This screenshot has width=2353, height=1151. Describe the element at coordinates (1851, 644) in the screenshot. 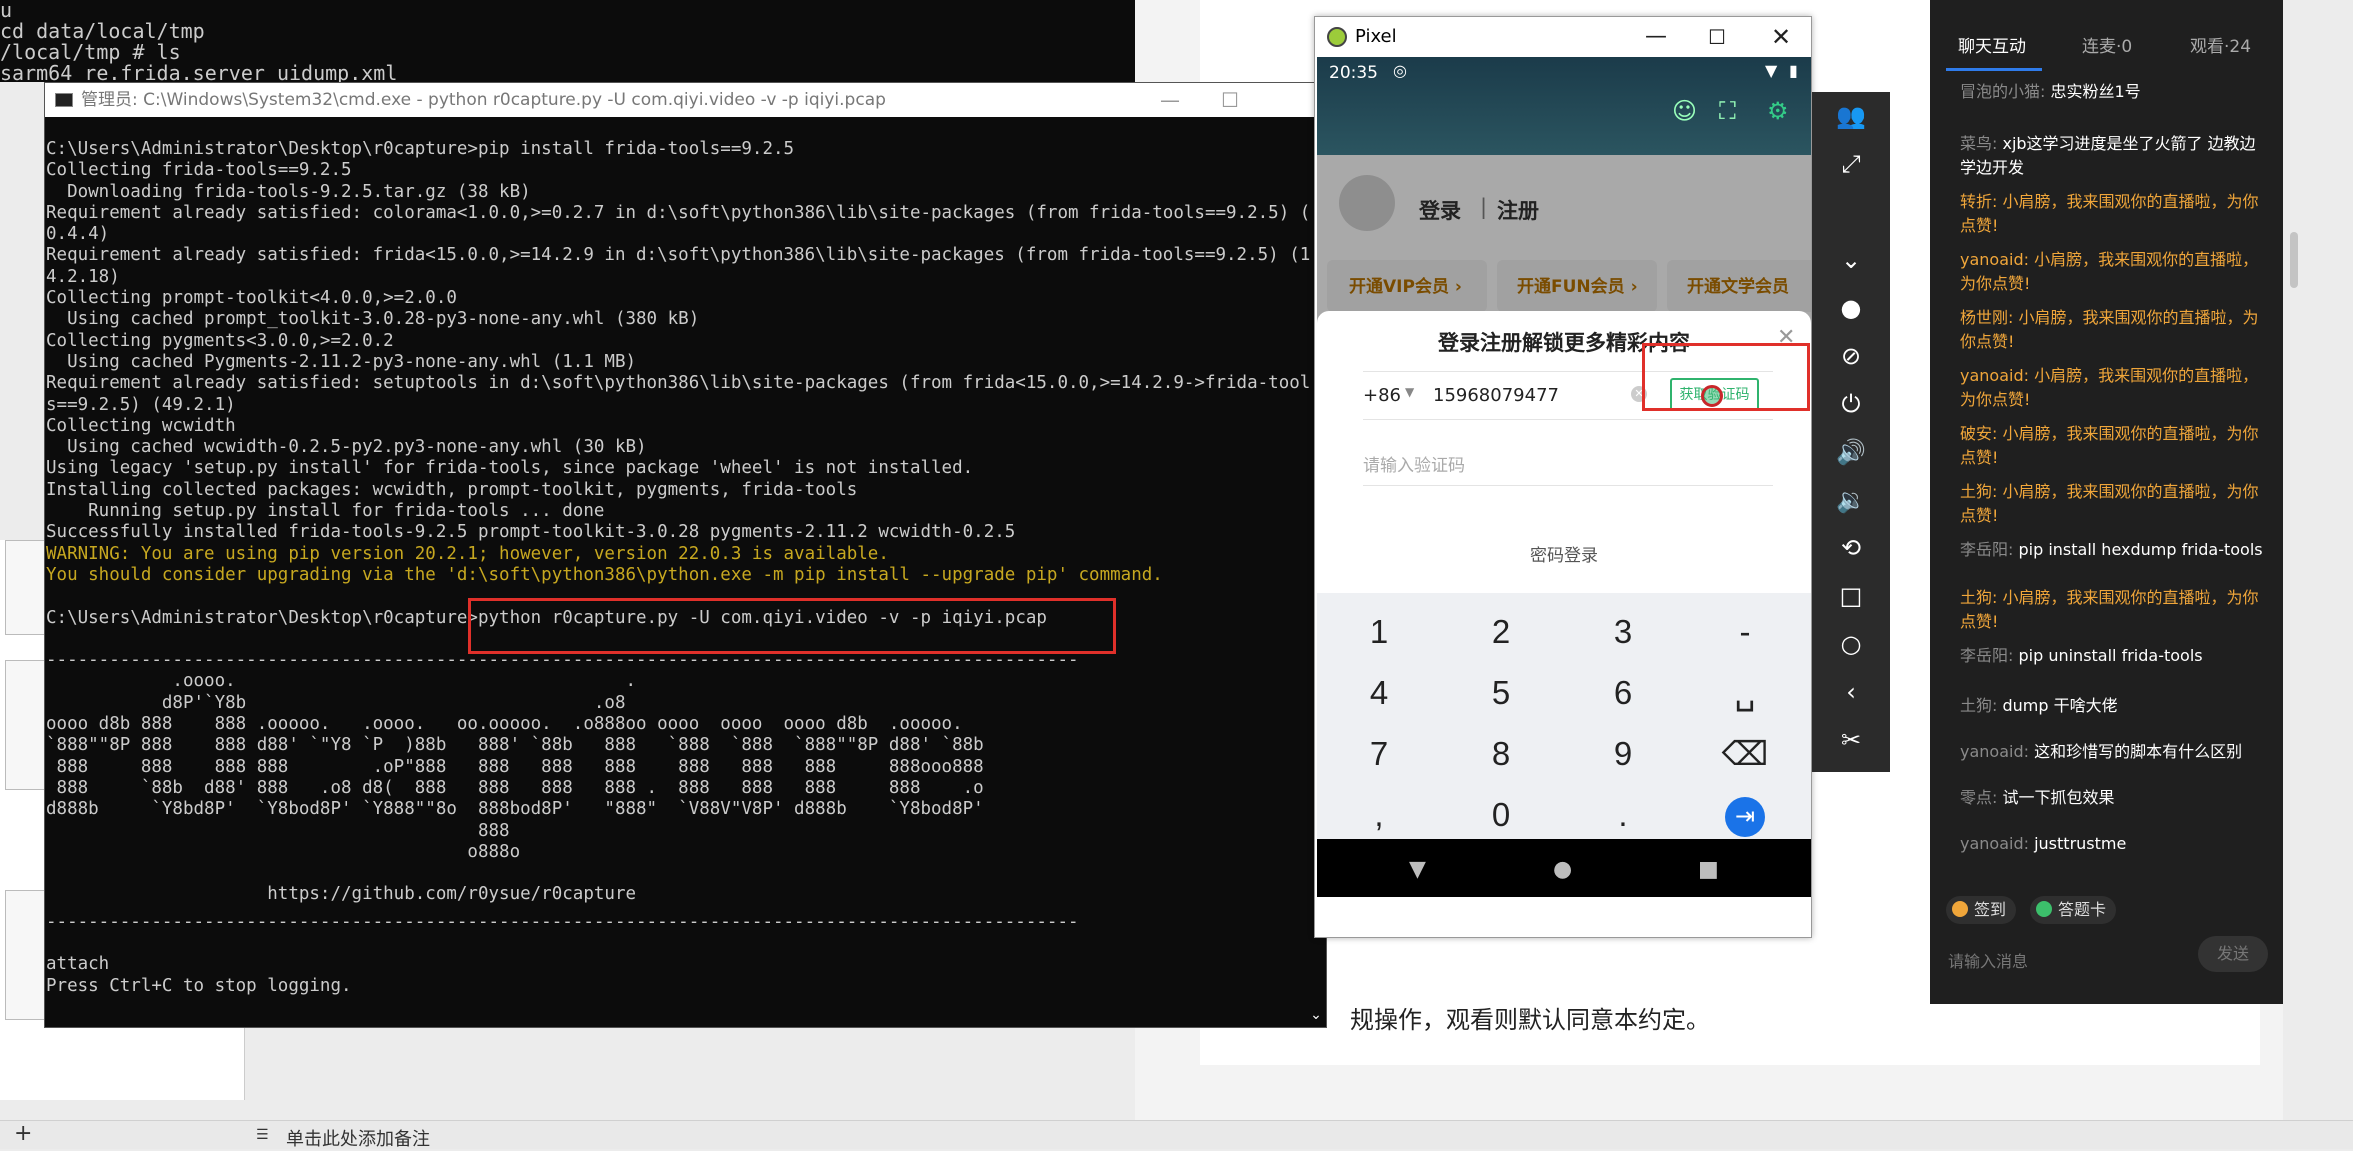

I see `circle-icon: ○` at that location.